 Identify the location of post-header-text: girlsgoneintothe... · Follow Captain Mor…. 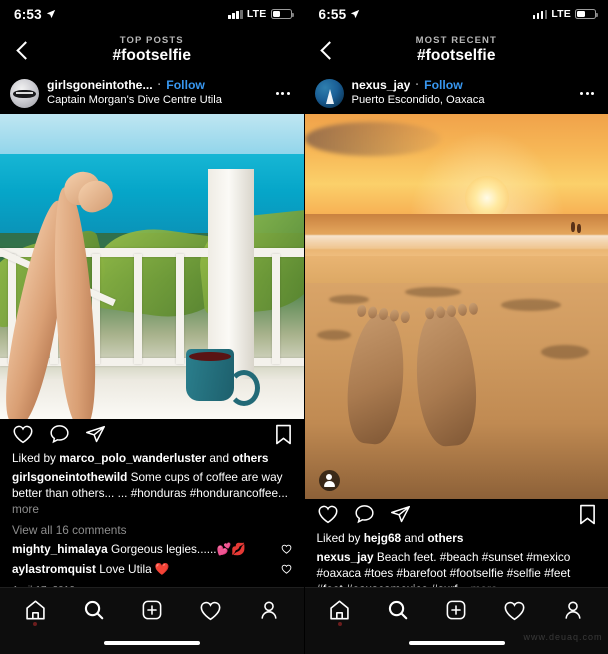
(155, 92).